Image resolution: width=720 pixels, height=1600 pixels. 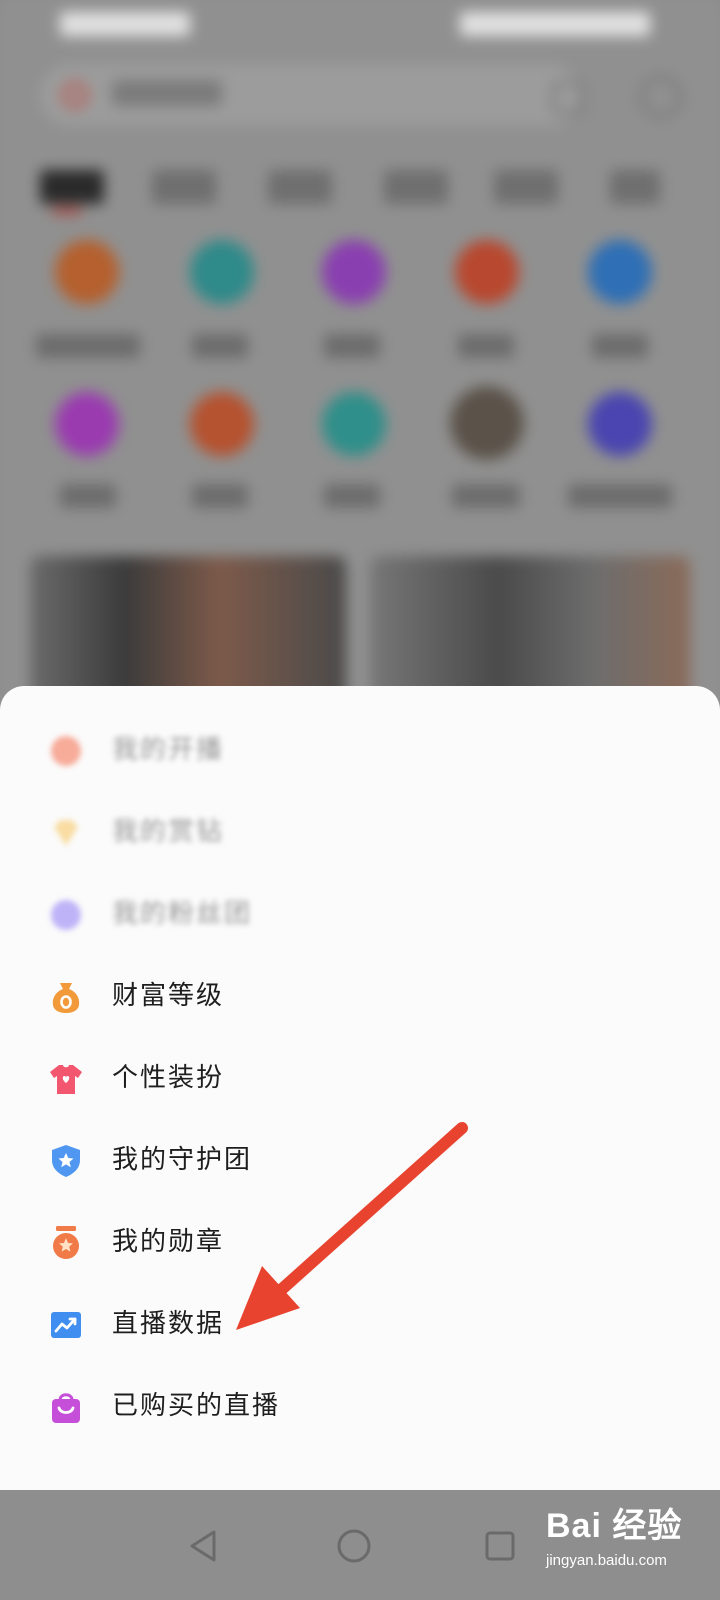 What do you see at coordinates (360, 751) in the screenshot?
I see `menu-item-my-broadcast: 我的开播` at bounding box center [360, 751].